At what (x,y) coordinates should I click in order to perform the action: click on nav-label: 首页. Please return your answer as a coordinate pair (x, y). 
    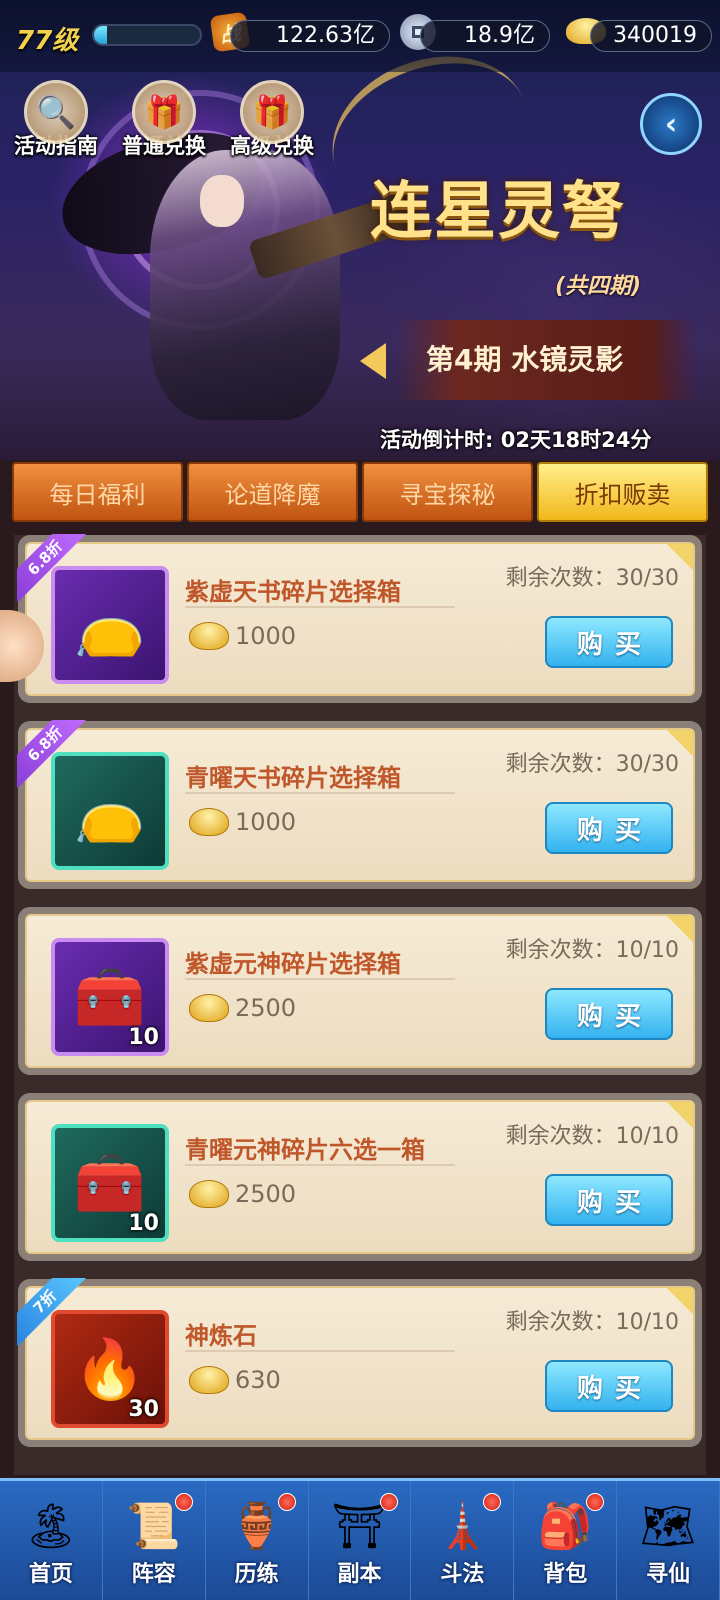
    Looking at the image, I should click on (50, 1574).